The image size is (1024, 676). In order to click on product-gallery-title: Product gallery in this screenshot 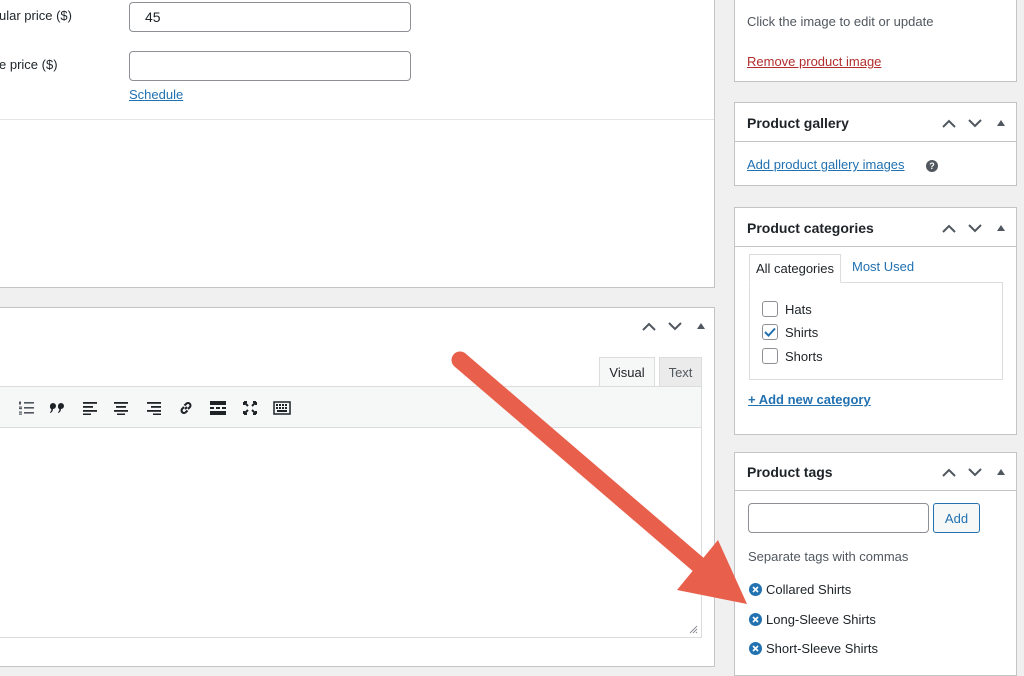, I will do `click(798, 123)`.